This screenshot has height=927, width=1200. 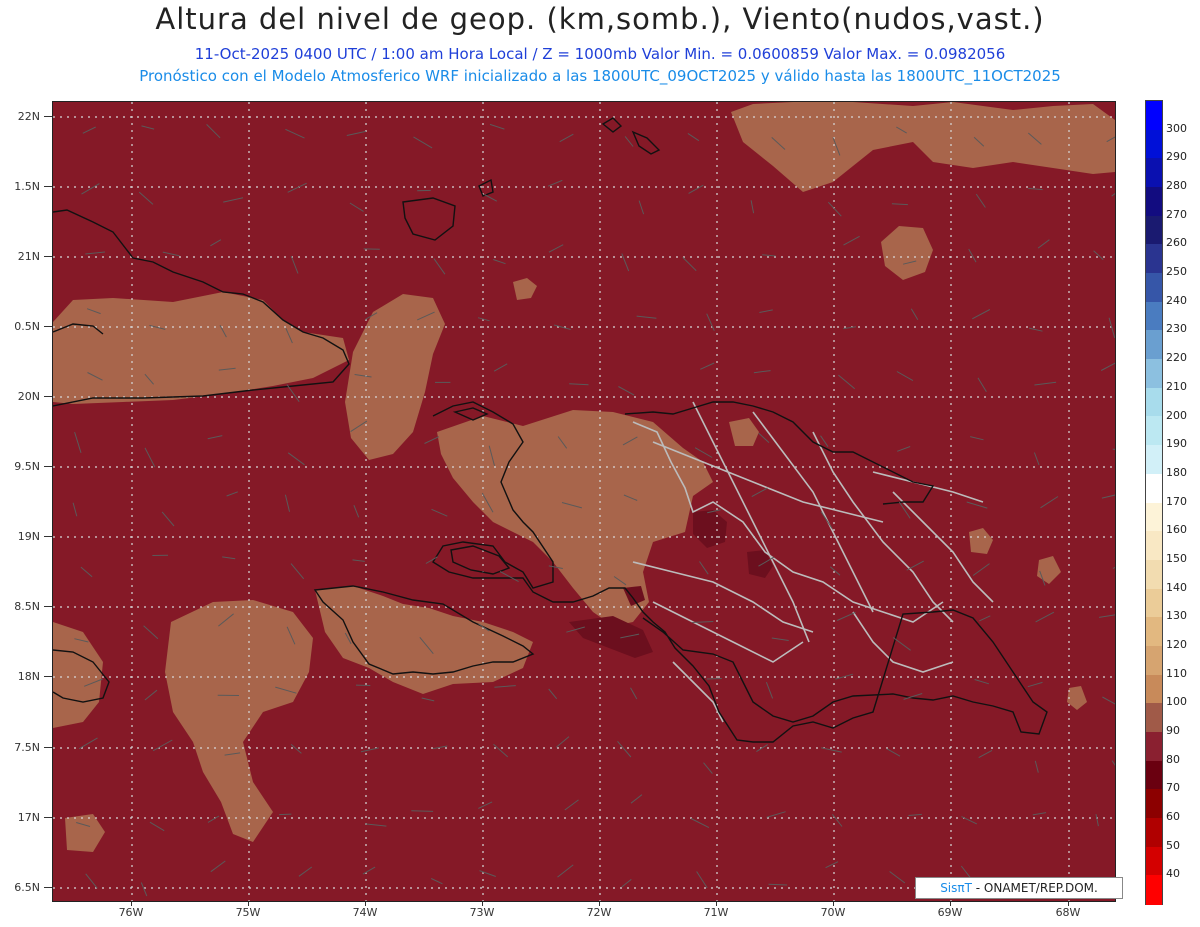 What do you see at coordinates (1176, 358) in the screenshot?
I see `color-scale-label: 220` at bounding box center [1176, 358].